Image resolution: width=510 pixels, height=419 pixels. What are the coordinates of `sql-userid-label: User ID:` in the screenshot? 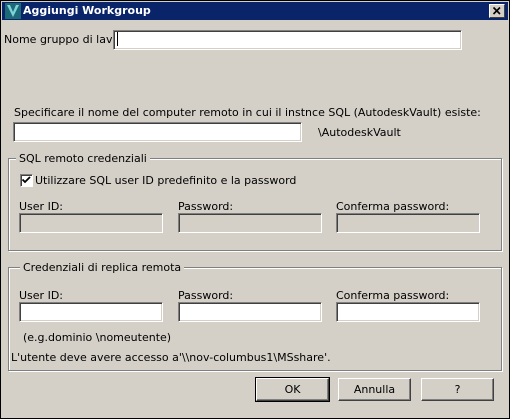 It's located at (41, 206).